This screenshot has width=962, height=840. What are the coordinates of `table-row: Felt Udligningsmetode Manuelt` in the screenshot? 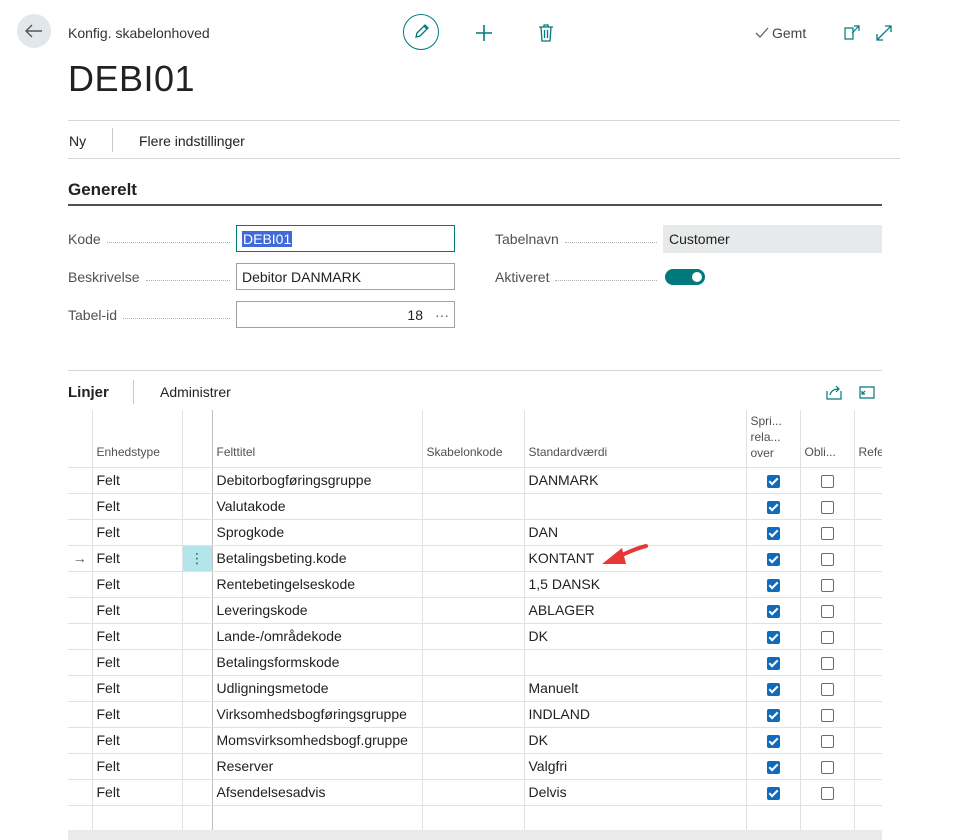 It's located at (475, 688).